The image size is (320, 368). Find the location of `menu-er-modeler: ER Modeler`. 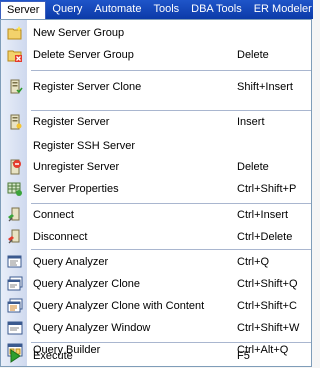

menu-er-modeler: ER Modeler is located at coordinates (283, 9).